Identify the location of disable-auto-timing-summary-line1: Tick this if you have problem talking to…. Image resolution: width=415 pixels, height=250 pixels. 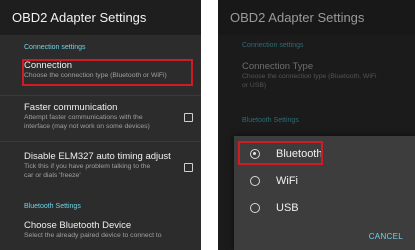
(87, 166).